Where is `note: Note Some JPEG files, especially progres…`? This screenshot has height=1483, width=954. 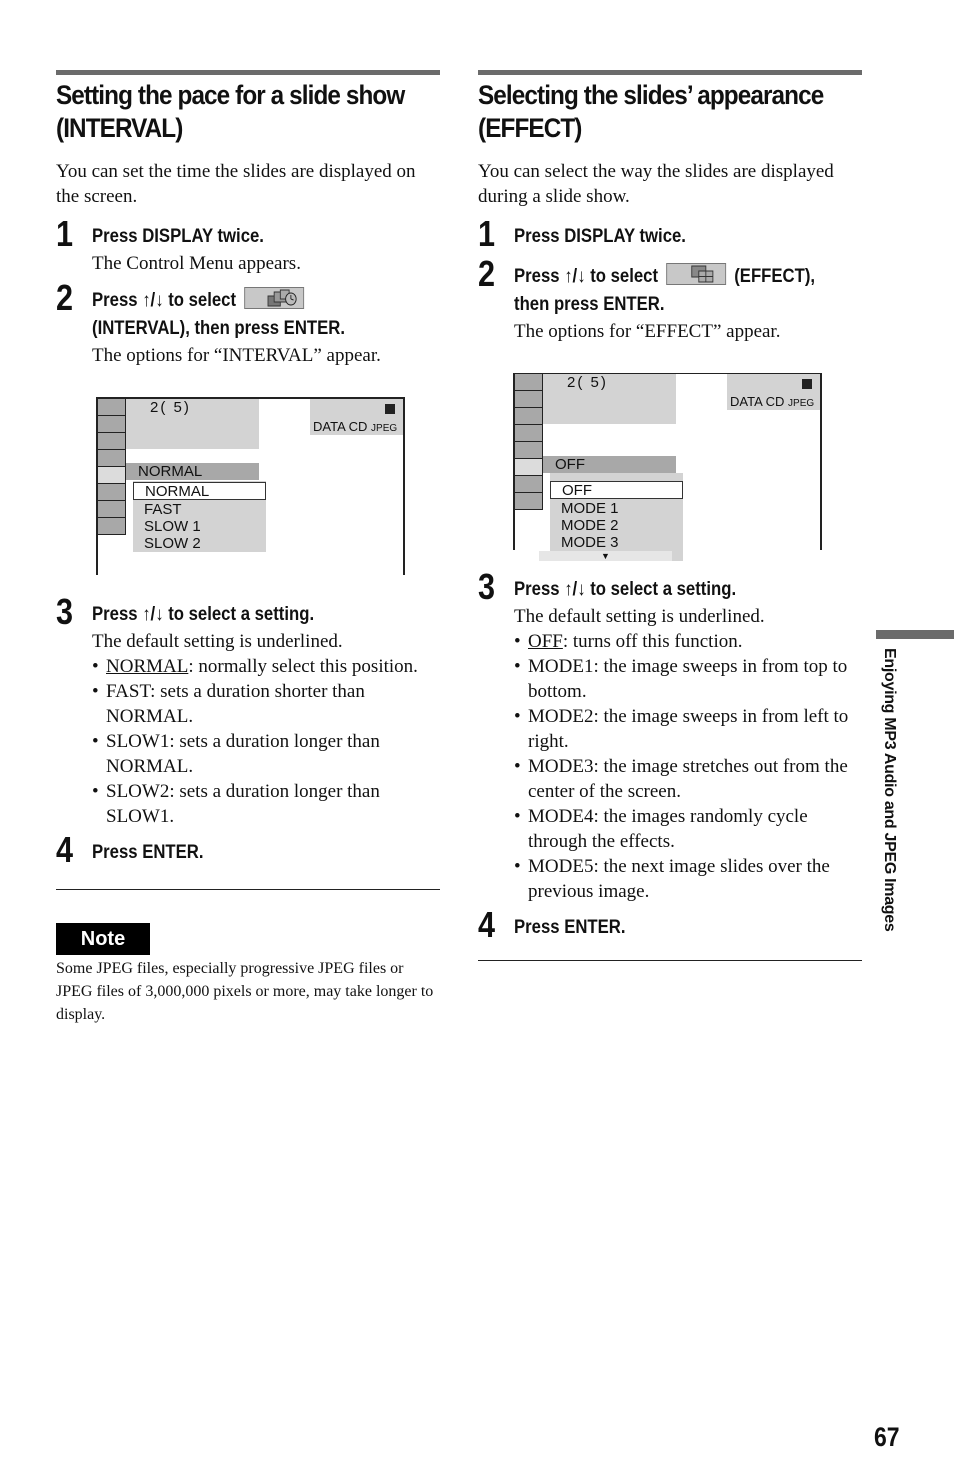 note: Note Some JPEG files, especially progres… is located at coordinates (248, 974).